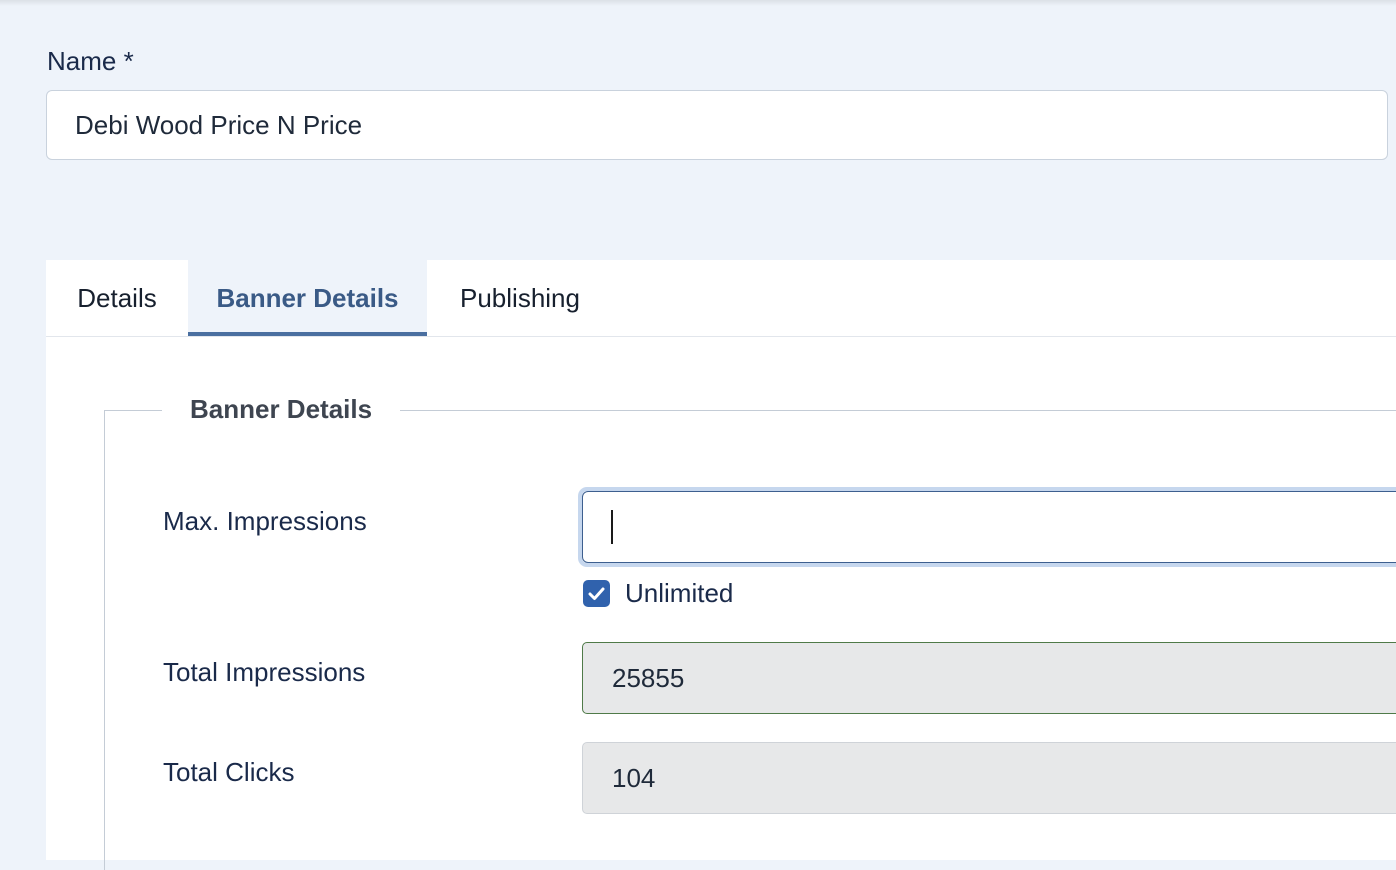 The image size is (1396, 870). What do you see at coordinates (989, 778) in the screenshot?
I see `total-clicks-field: 104` at bounding box center [989, 778].